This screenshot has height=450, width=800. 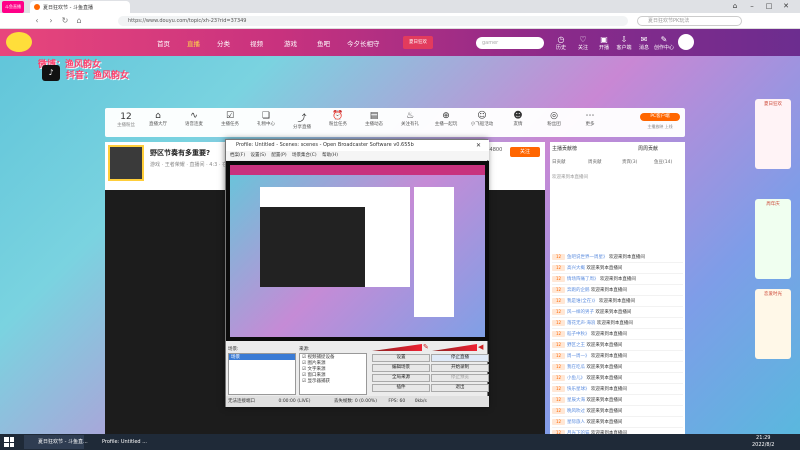 I want to click on obs-record-button: 开始录制, so click(x=460, y=368).